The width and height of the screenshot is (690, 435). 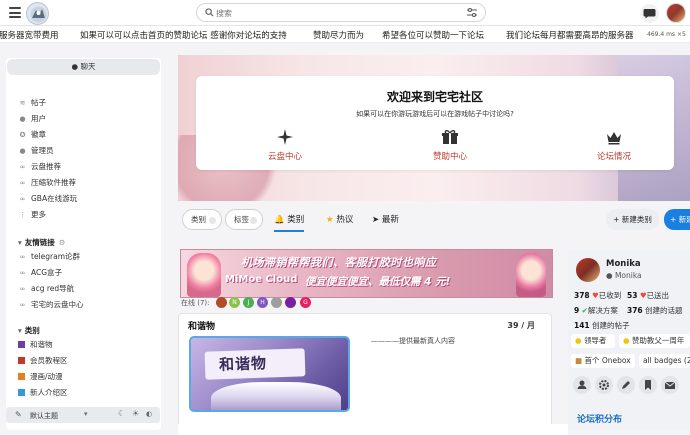 What do you see at coordinates (602, 325) in the screenshot?
I see `stat-posts: 141 创建的帖子` at bounding box center [602, 325].